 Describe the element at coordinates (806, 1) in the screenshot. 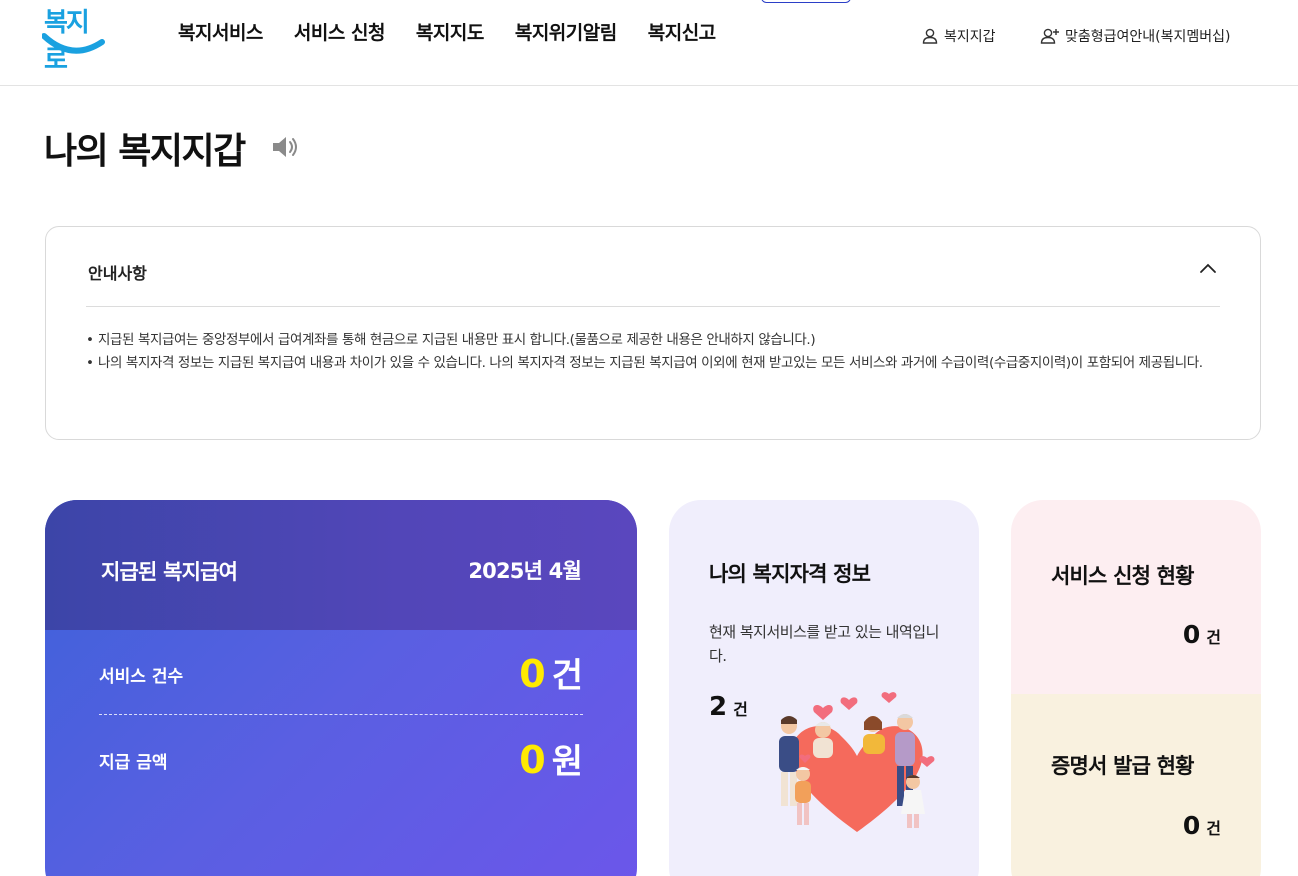

I see `top-banner-pill` at that location.